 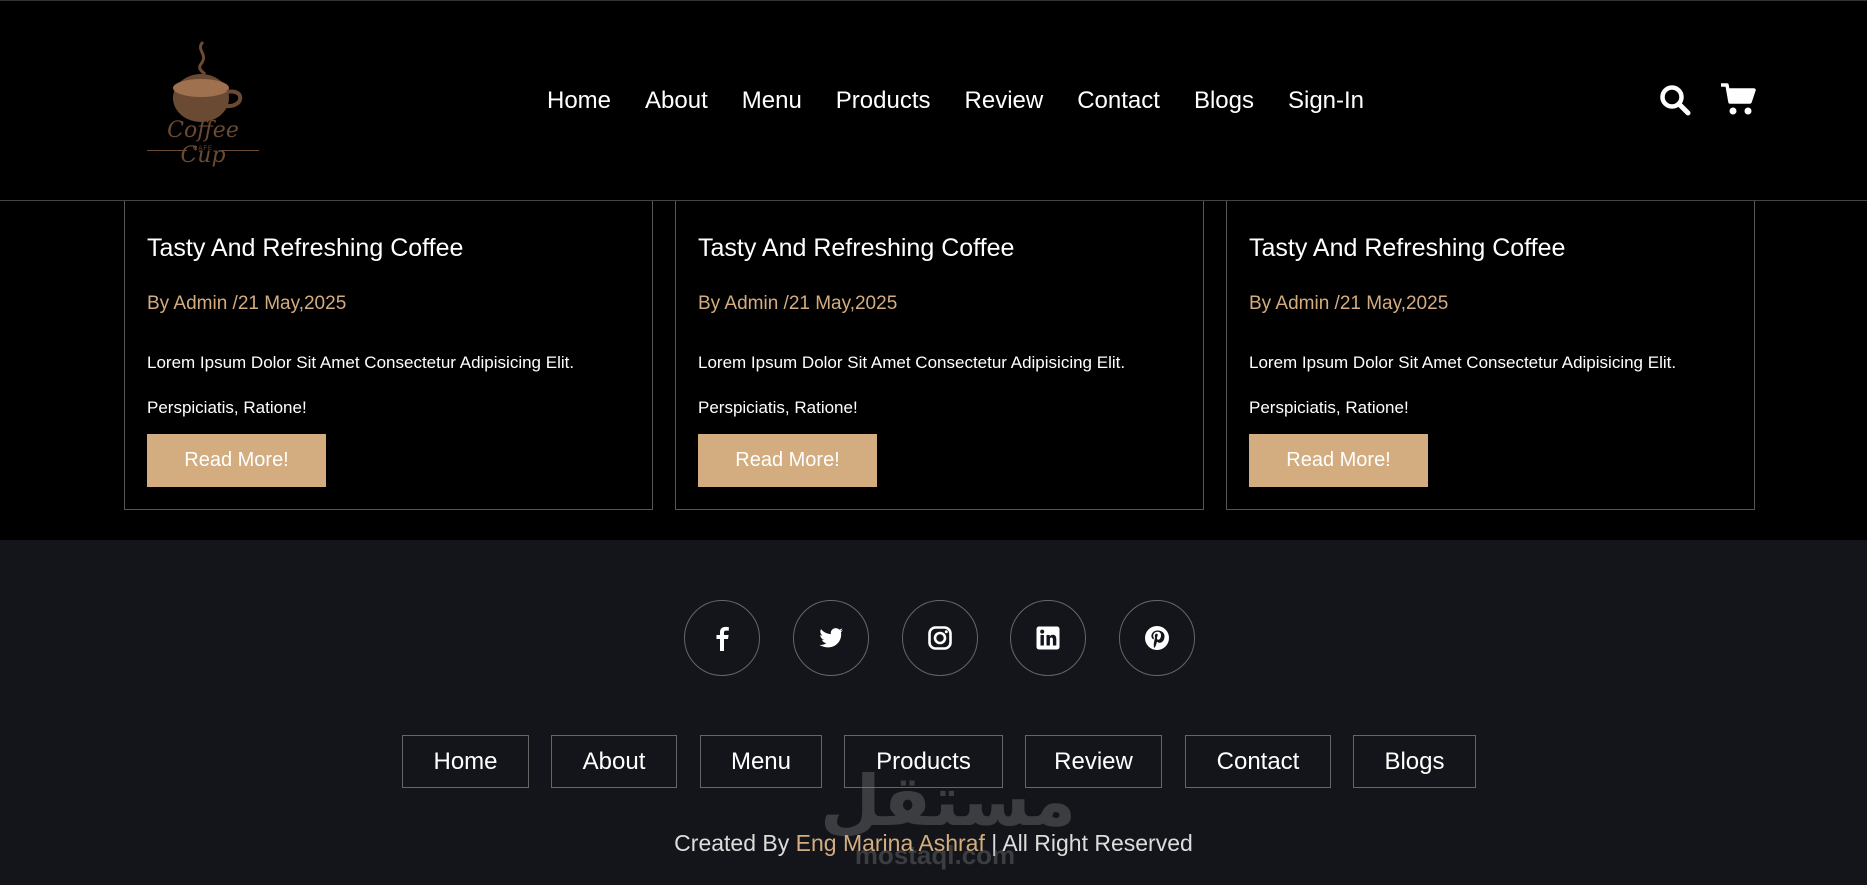 What do you see at coordinates (239, 150) in the screenshot?
I see `logo-divider` at bounding box center [239, 150].